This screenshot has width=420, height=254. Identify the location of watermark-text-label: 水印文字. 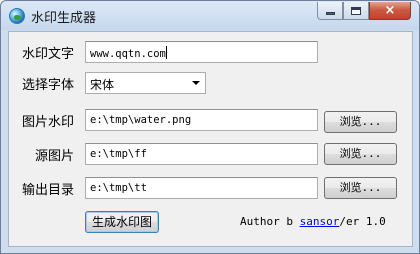
(47, 54).